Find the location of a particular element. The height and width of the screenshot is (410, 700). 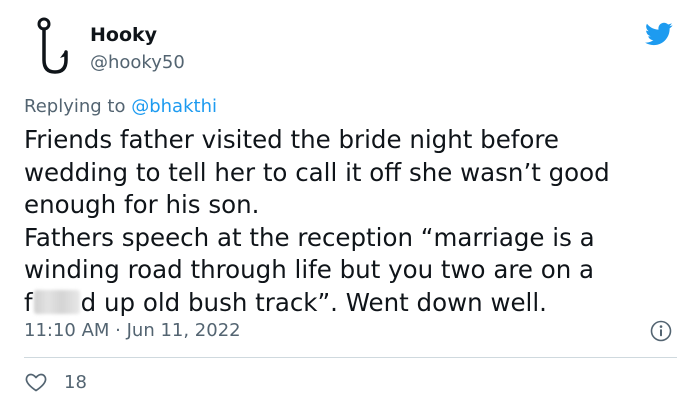

tweet-timestamp: 11:10 AM · Jun 11, 2022 is located at coordinates (132, 330).